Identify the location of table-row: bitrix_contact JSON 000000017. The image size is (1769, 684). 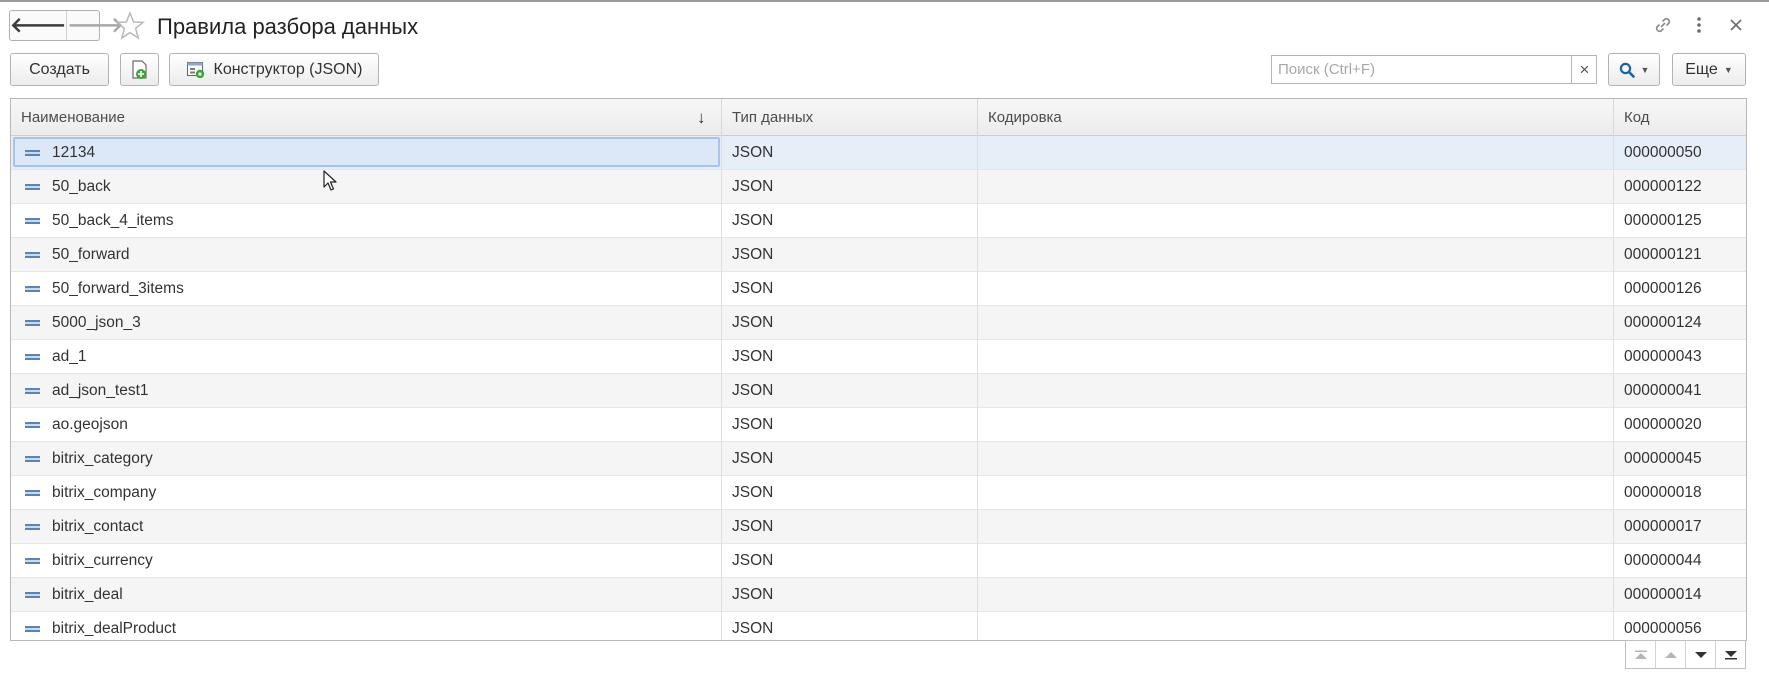
(878, 527).